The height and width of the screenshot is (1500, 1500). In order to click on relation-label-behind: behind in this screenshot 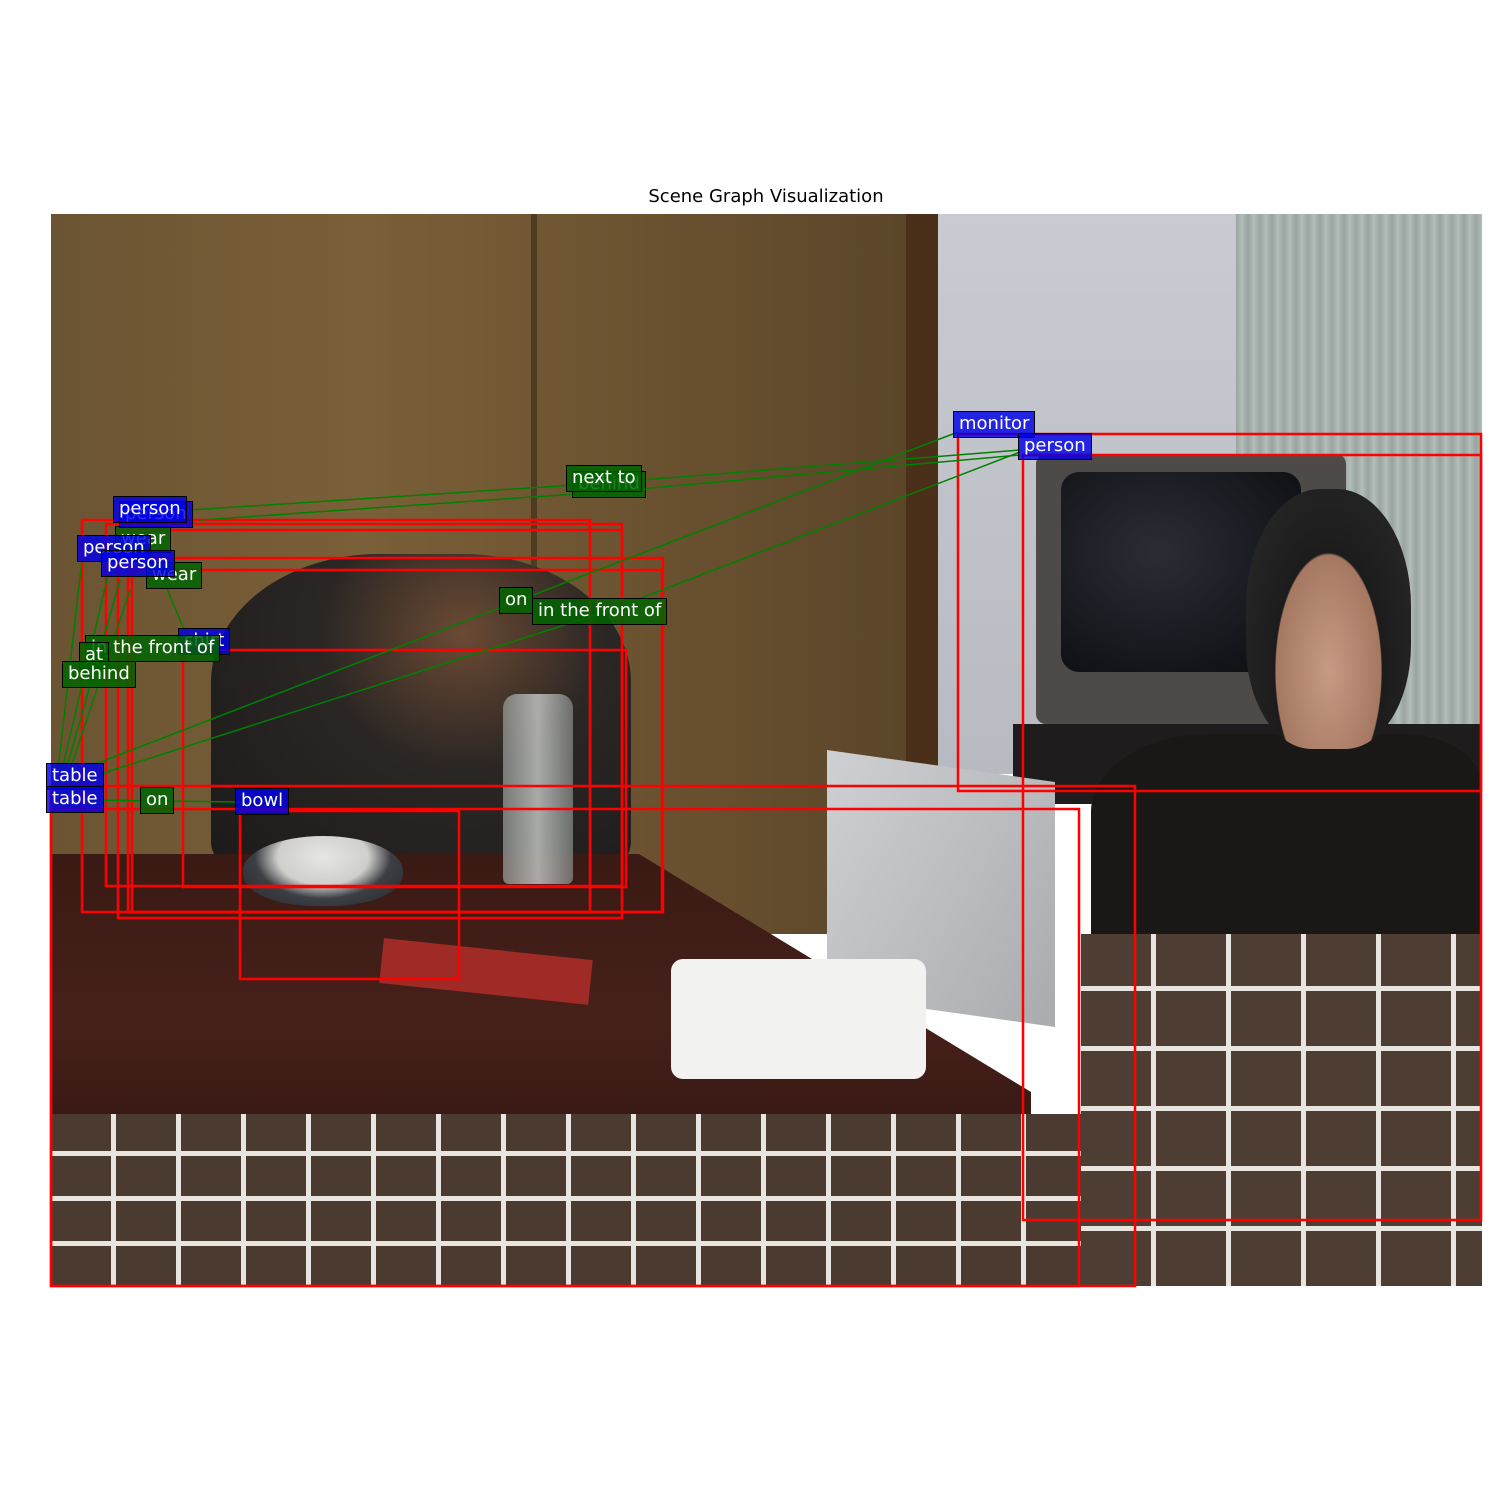, I will do `click(99, 674)`.